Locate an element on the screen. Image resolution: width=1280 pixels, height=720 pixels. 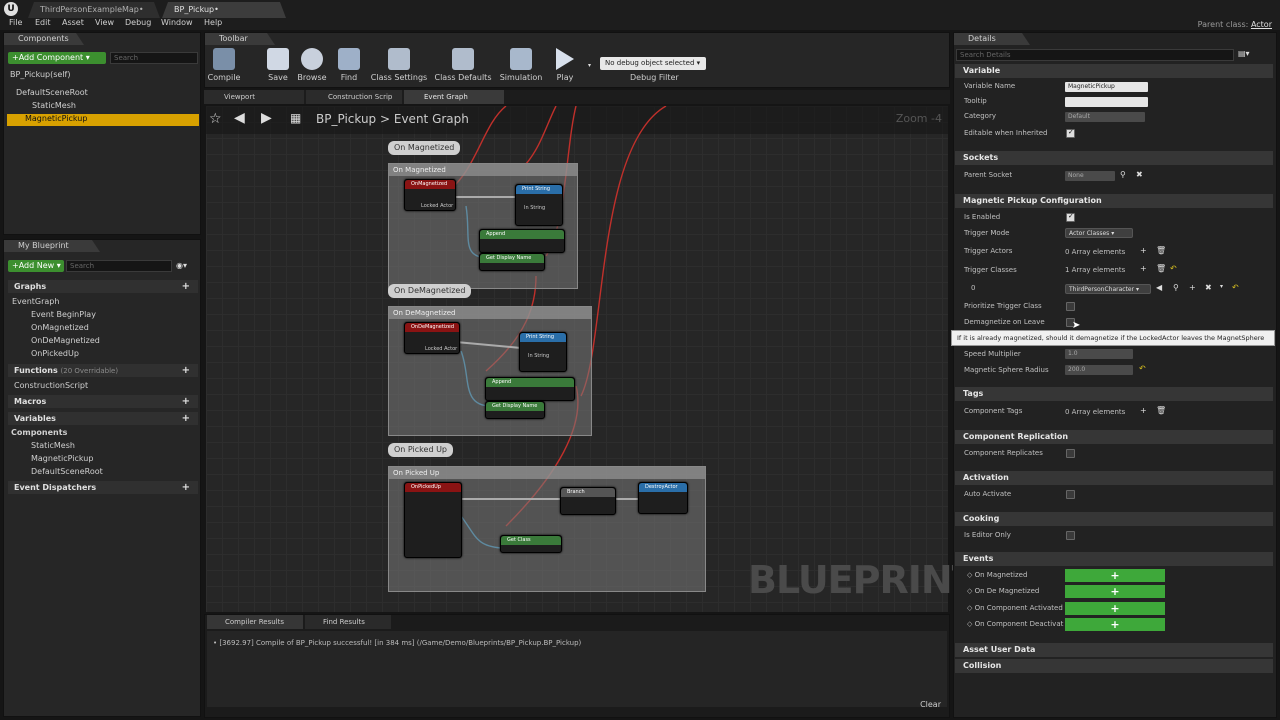
node-get-display-name-2: Get Display Name is located at coordinates (515, 410).